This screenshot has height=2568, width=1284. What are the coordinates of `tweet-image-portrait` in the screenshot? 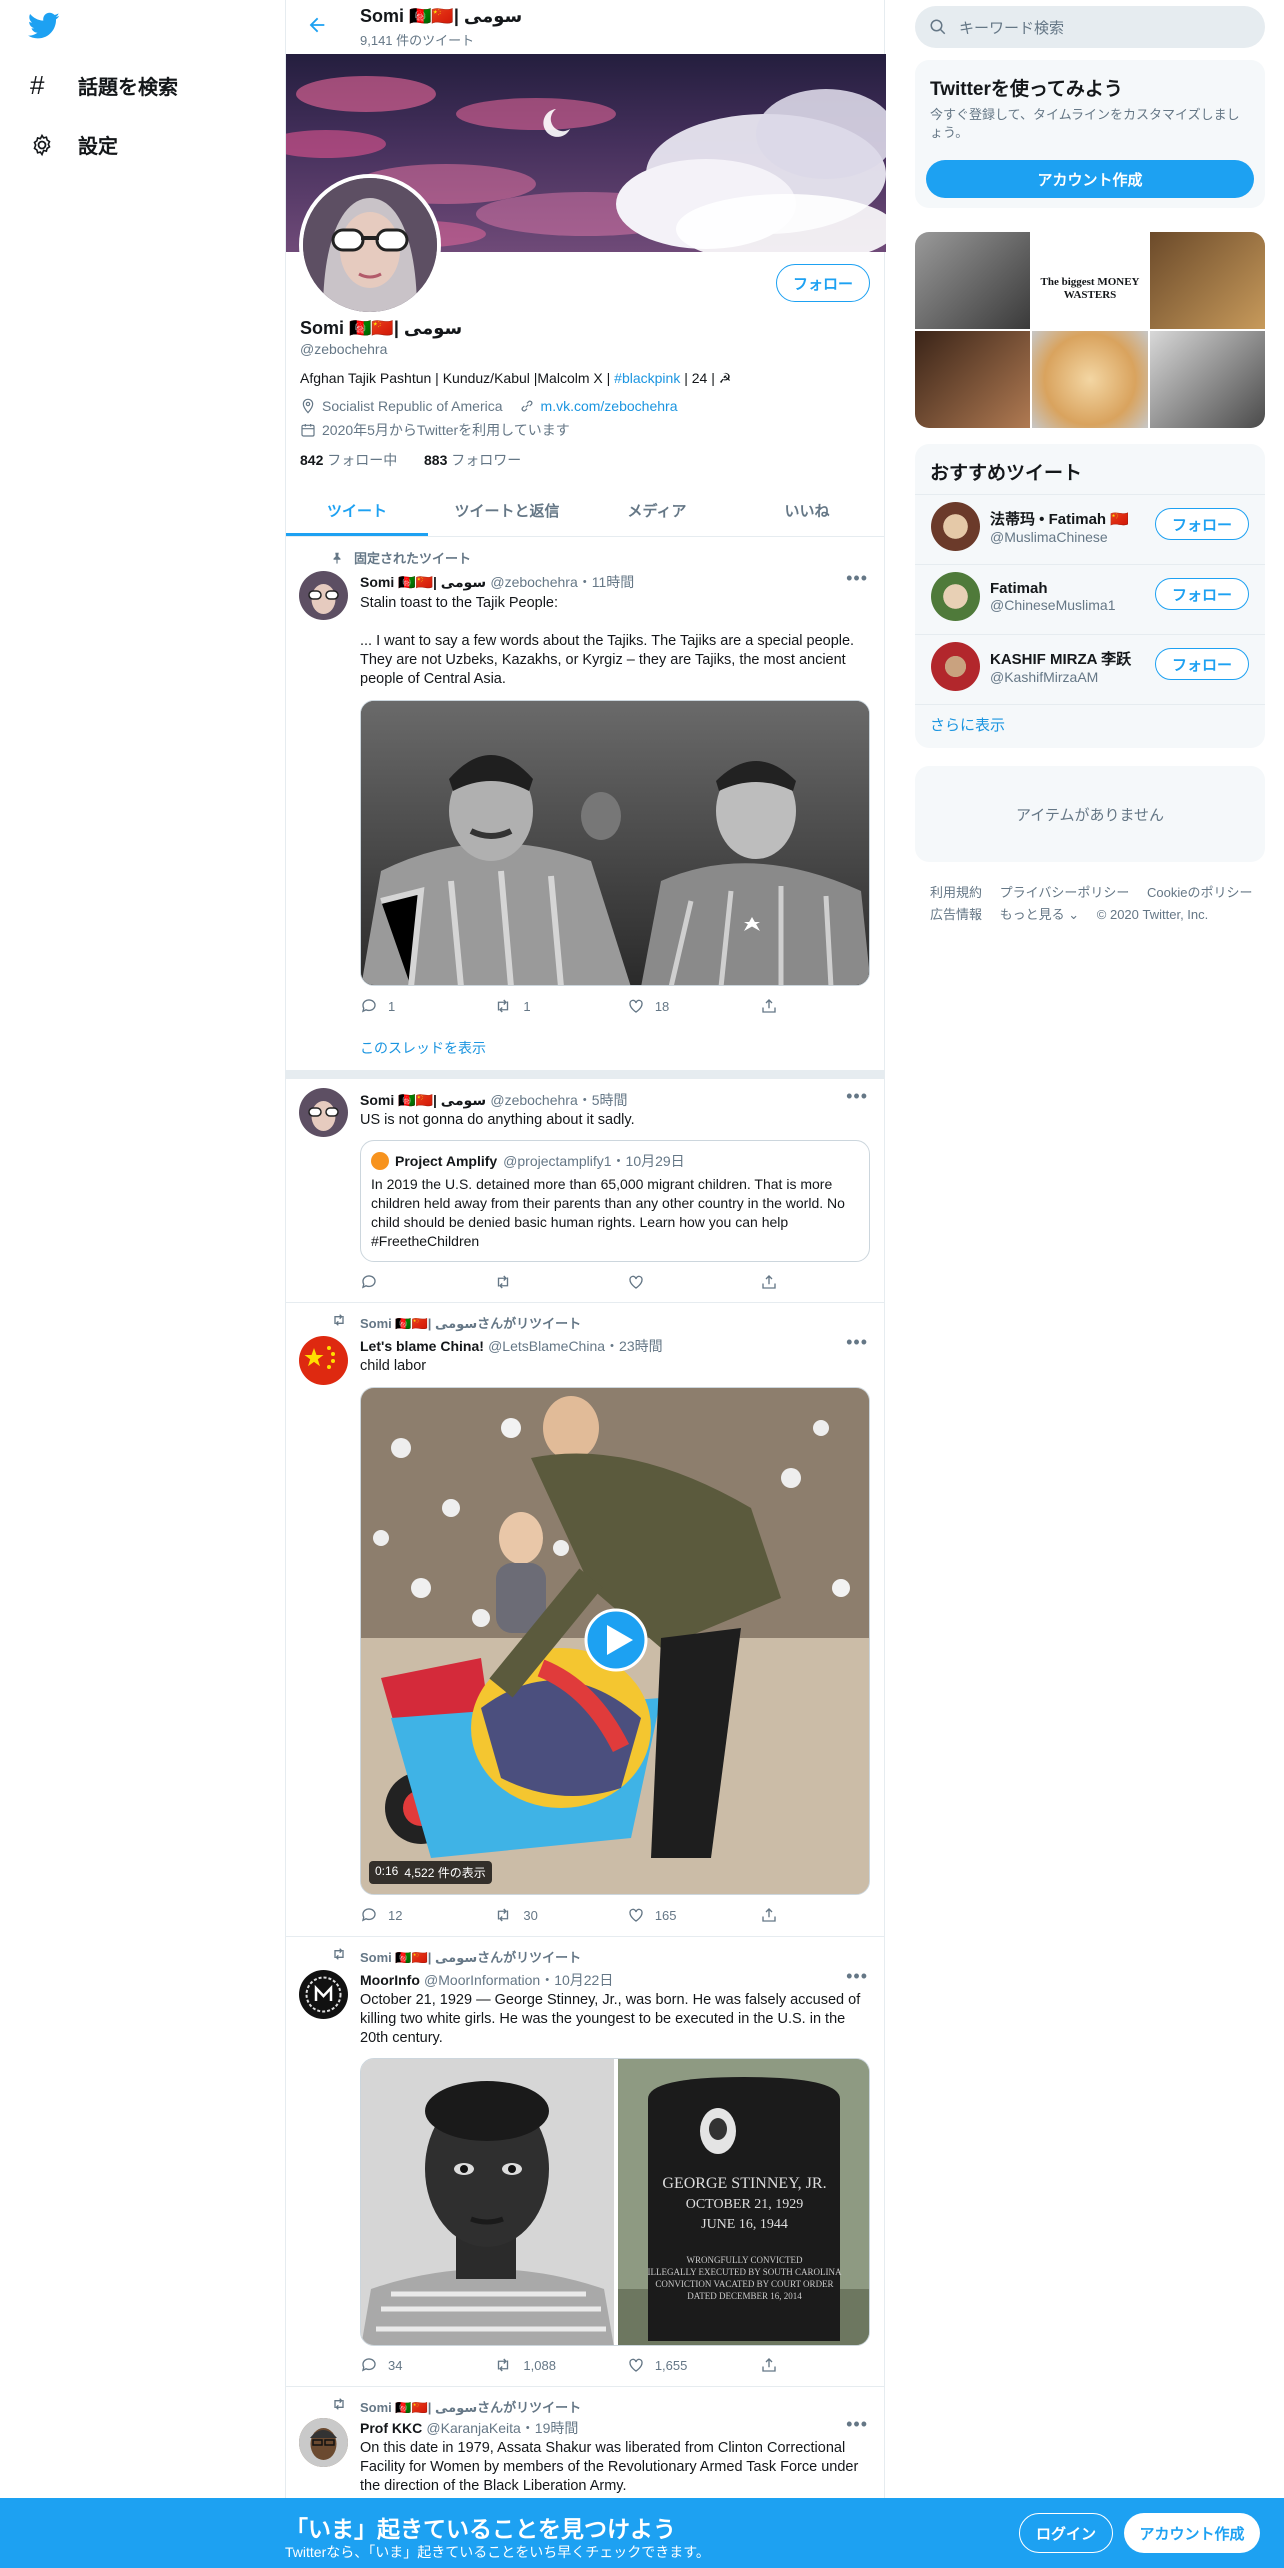 It's located at (487, 2202).